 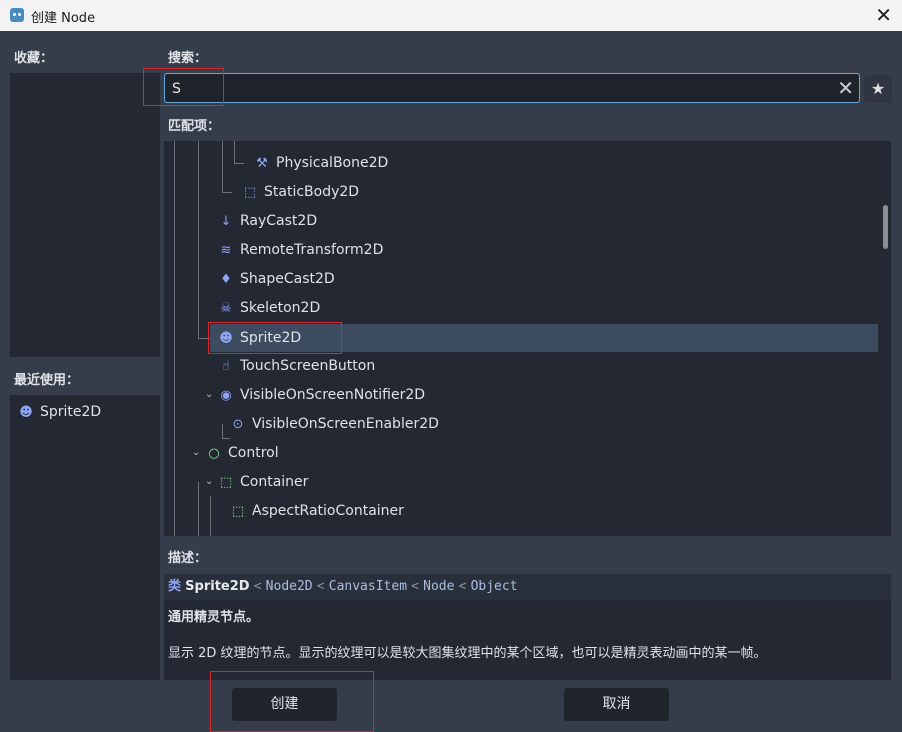 What do you see at coordinates (250, 192) in the screenshot?
I see `static-body-icon: ⬚` at bounding box center [250, 192].